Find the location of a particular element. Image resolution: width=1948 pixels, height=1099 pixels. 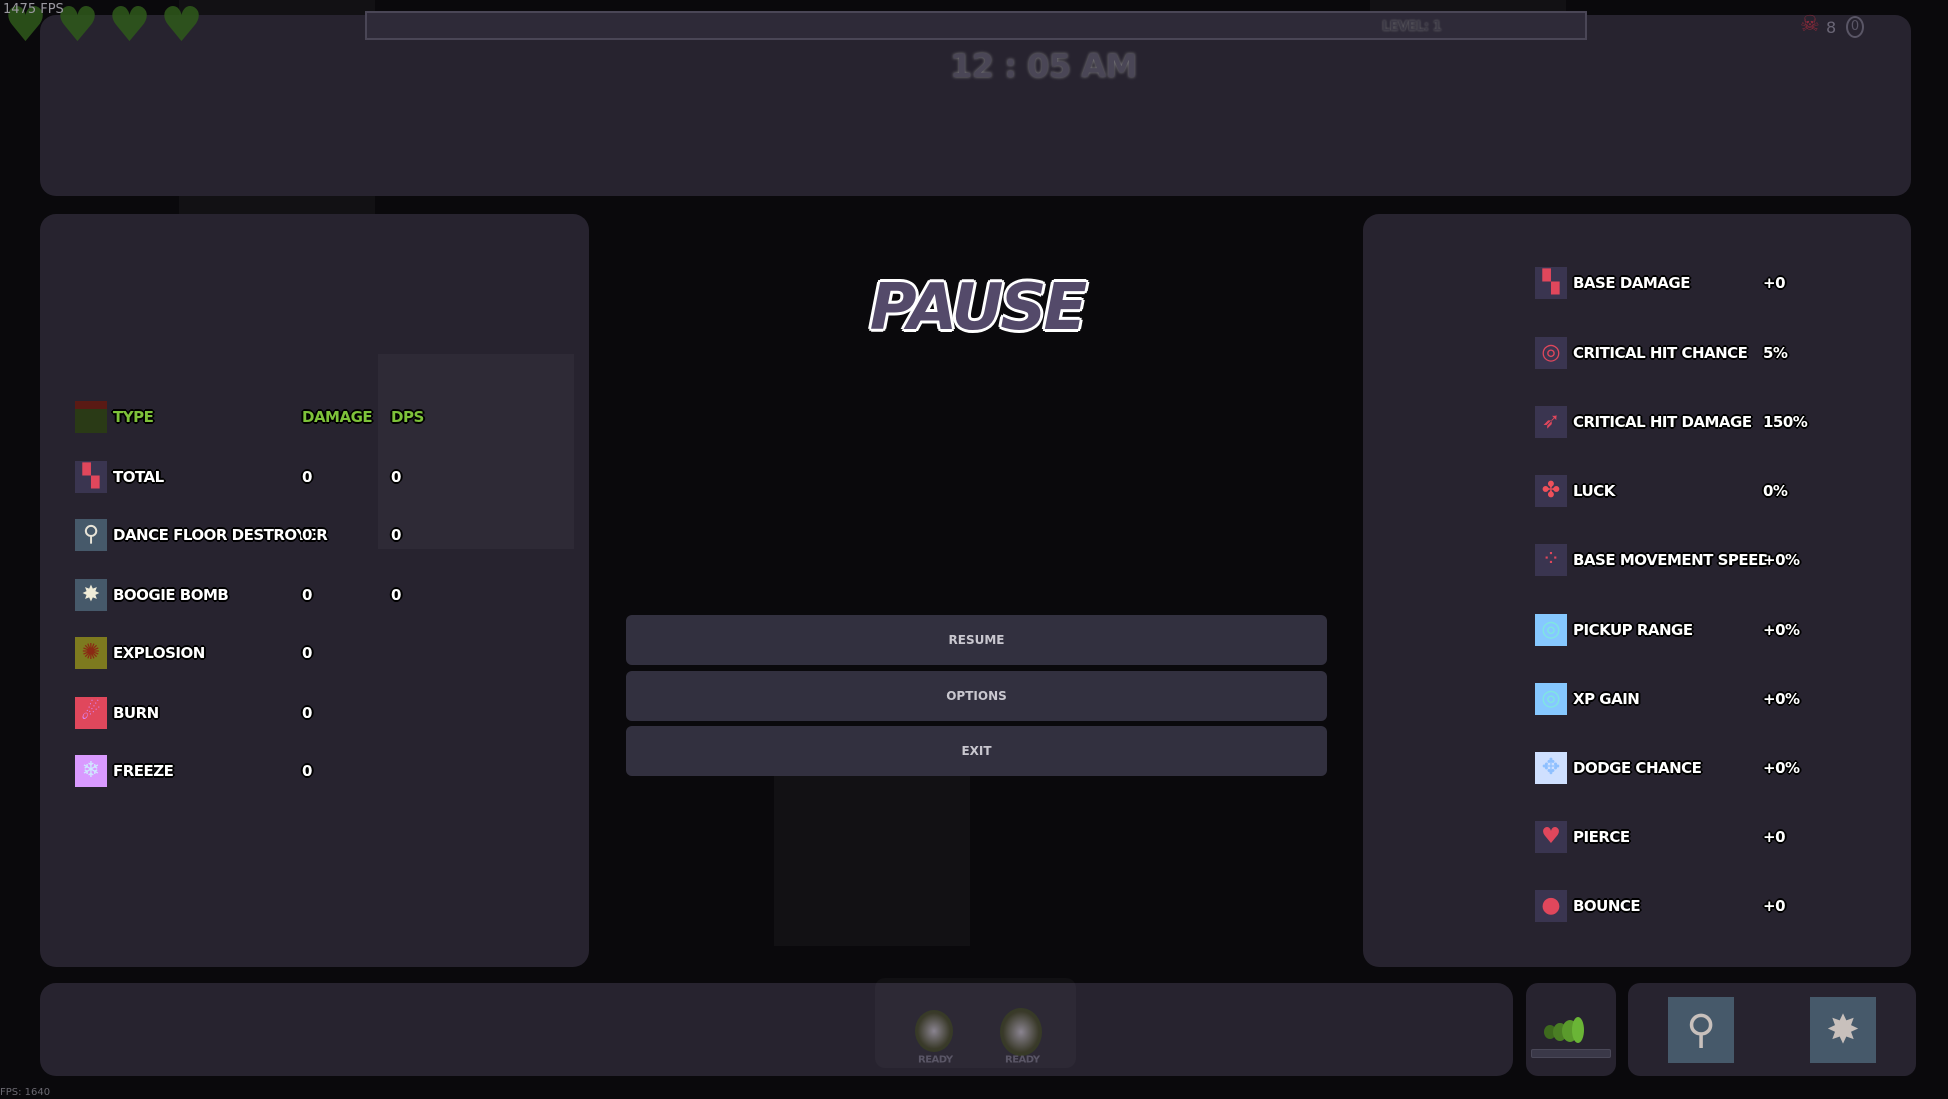

fps-counter-bottom: FPS: 1640 is located at coordinates (25, 1092).